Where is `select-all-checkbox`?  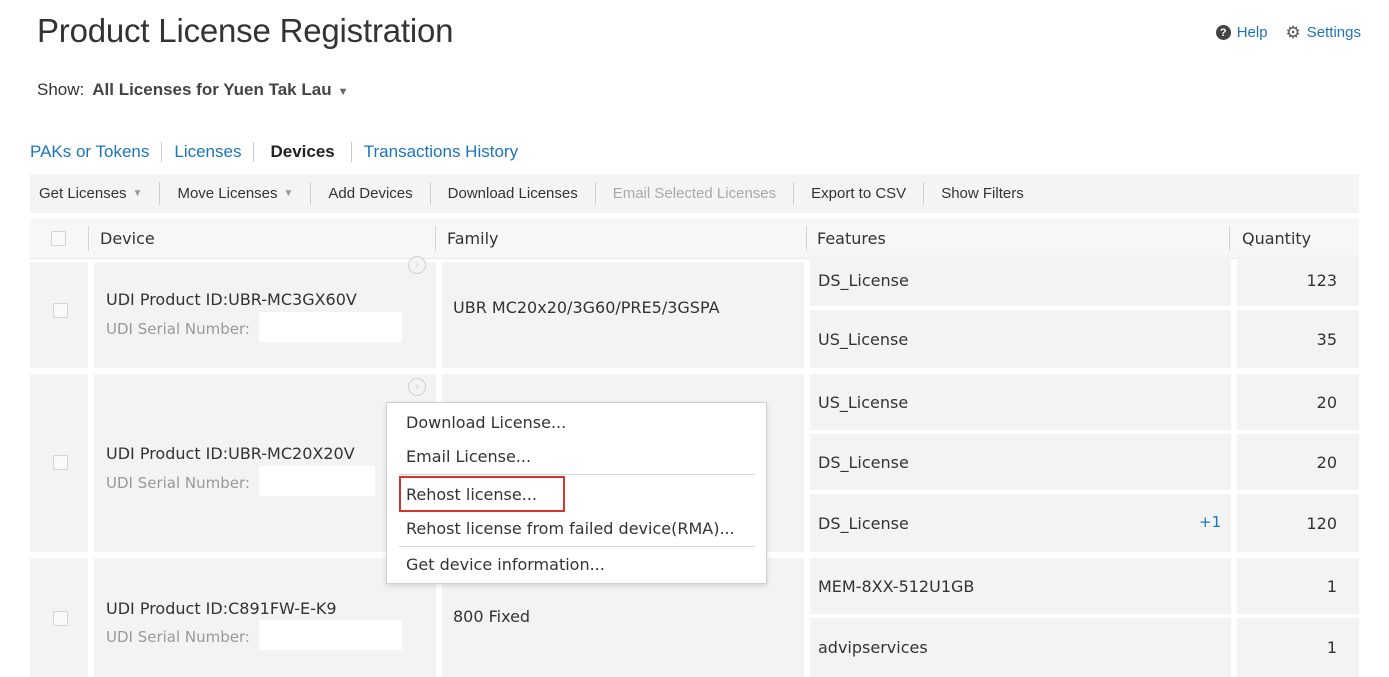
select-all-checkbox is located at coordinates (58, 238).